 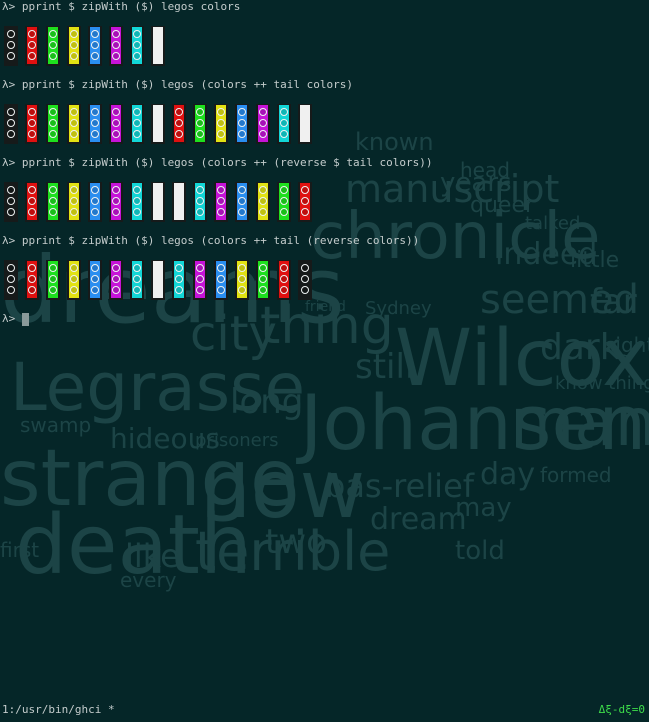 What do you see at coordinates (502, 205) in the screenshot?
I see `background-word: queer` at bounding box center [502, 205].